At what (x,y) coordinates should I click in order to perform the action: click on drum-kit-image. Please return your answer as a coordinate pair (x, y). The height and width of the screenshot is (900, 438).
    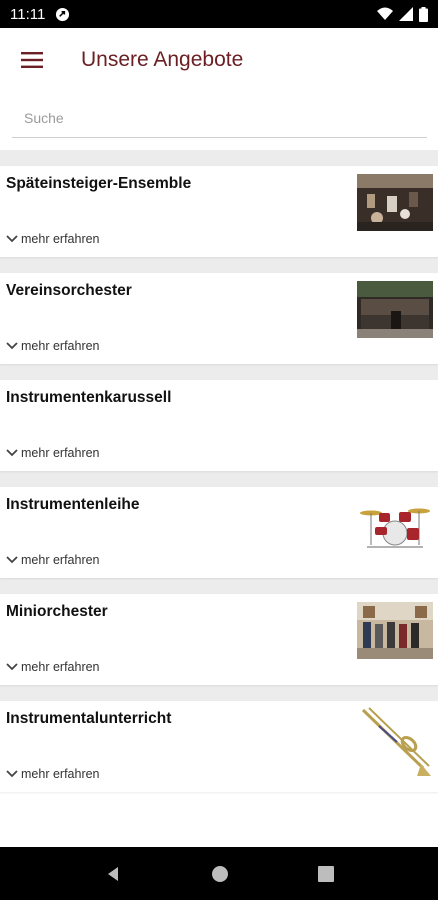
    Looking at the image, I should click on (395, 523).